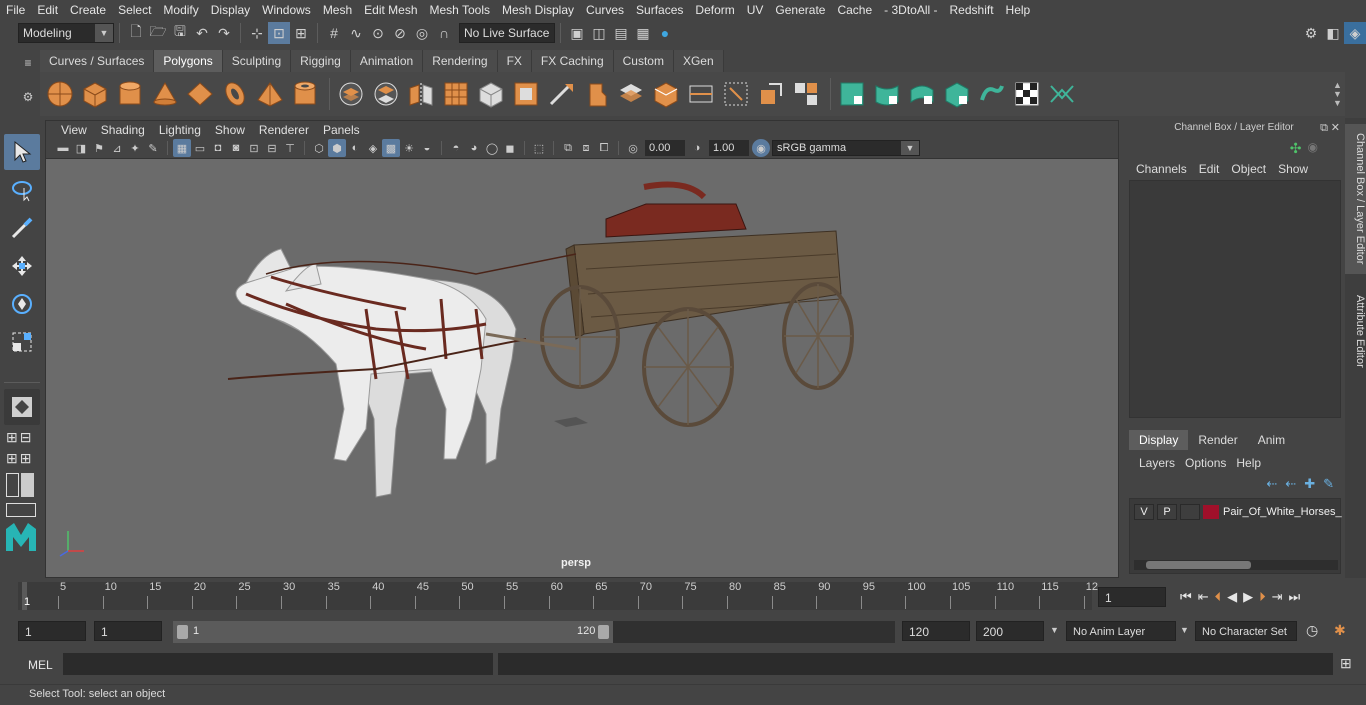  I want to click on render-frame-icon: ◫, so click(599, 33).